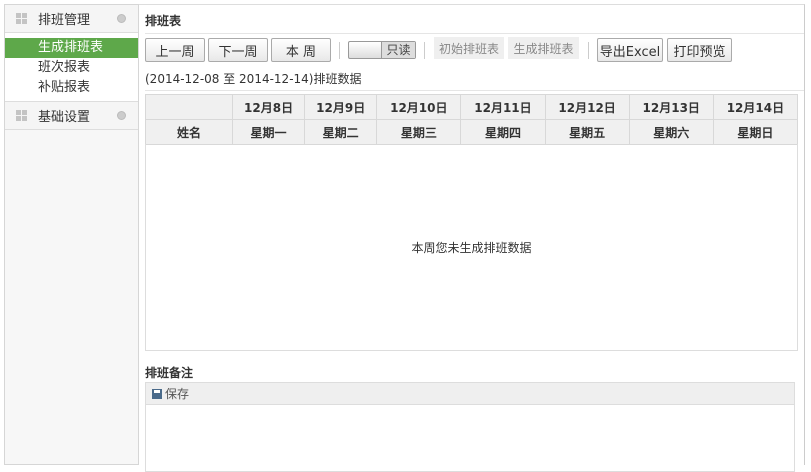  I want to click on empty-message: 本周您未生成排班数据, so click(471, 247).